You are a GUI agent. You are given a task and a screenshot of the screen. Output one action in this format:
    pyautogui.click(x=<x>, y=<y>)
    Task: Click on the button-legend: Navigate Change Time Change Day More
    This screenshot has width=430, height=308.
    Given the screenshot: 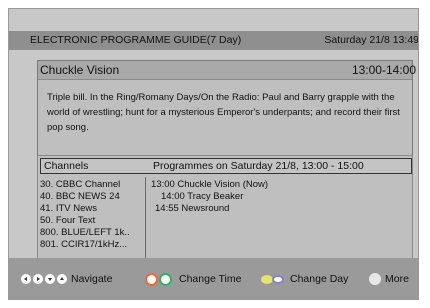 What is the action you would take?
    pyautogui.click(x=213, y=278)
    